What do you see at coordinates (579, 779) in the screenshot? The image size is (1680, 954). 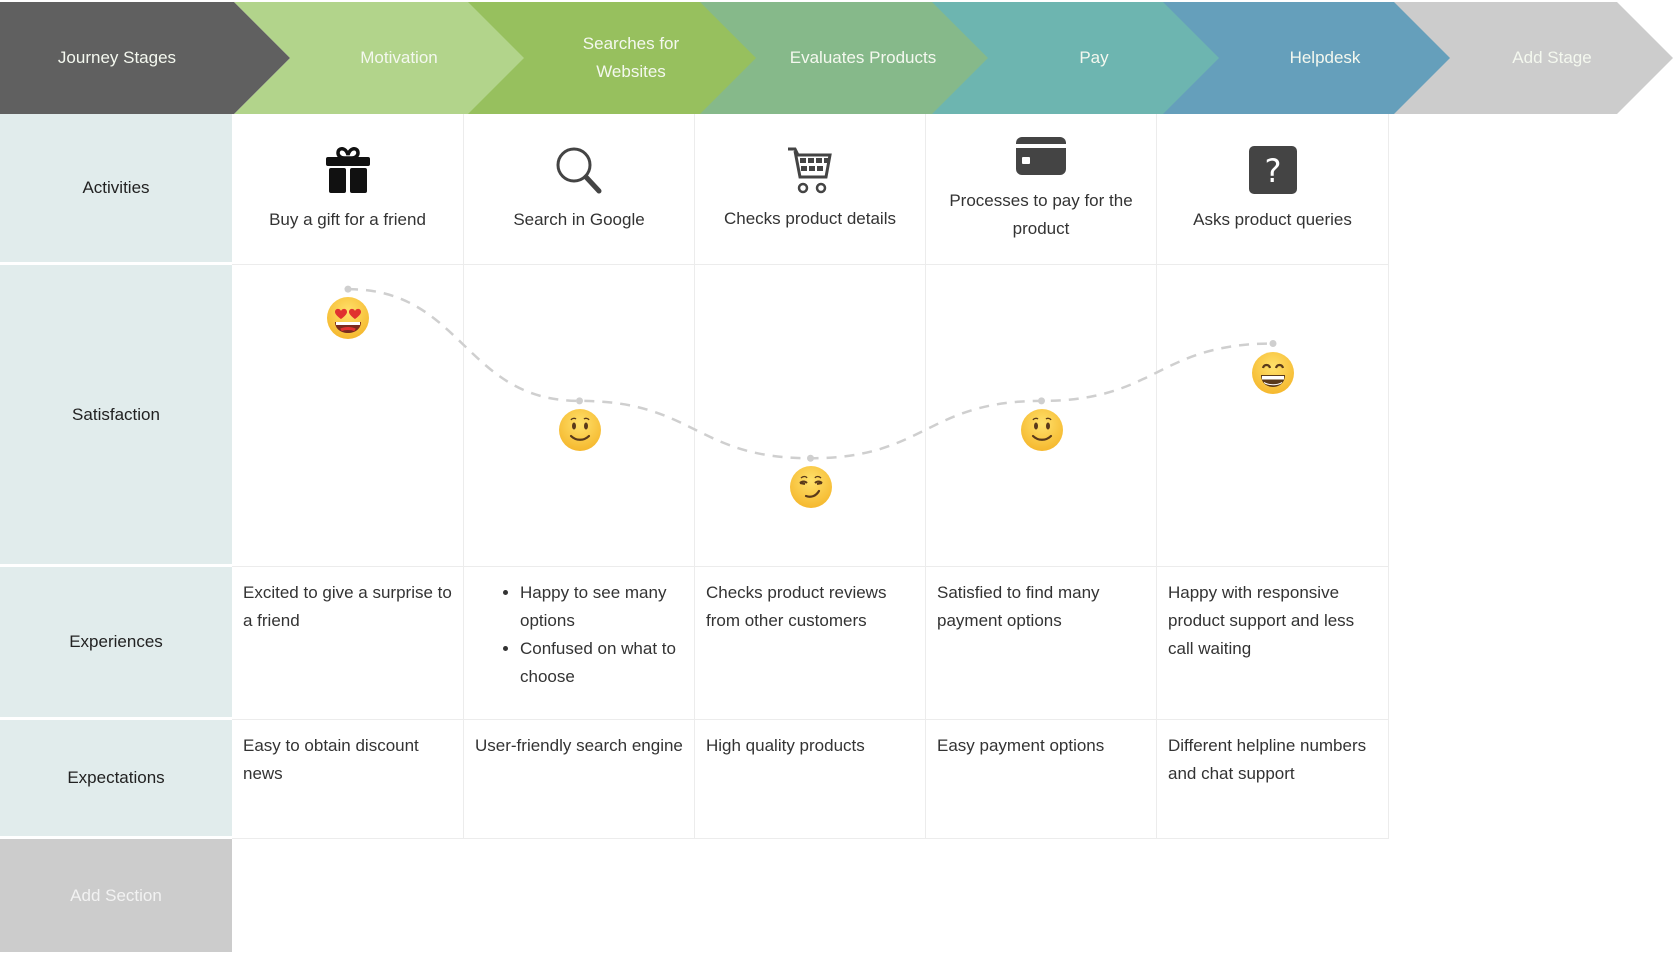 I see `expectation-cell: User-friendly search engine` at bounding box center [579, 779].